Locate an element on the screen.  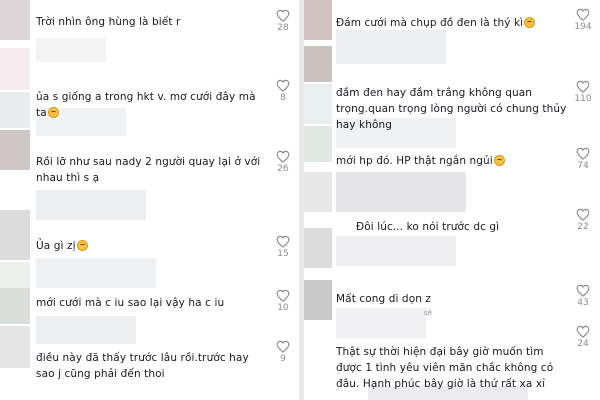
comment-text: mới hp đó. HP thật ngắn ngủi is located at coordinates (451, 161).